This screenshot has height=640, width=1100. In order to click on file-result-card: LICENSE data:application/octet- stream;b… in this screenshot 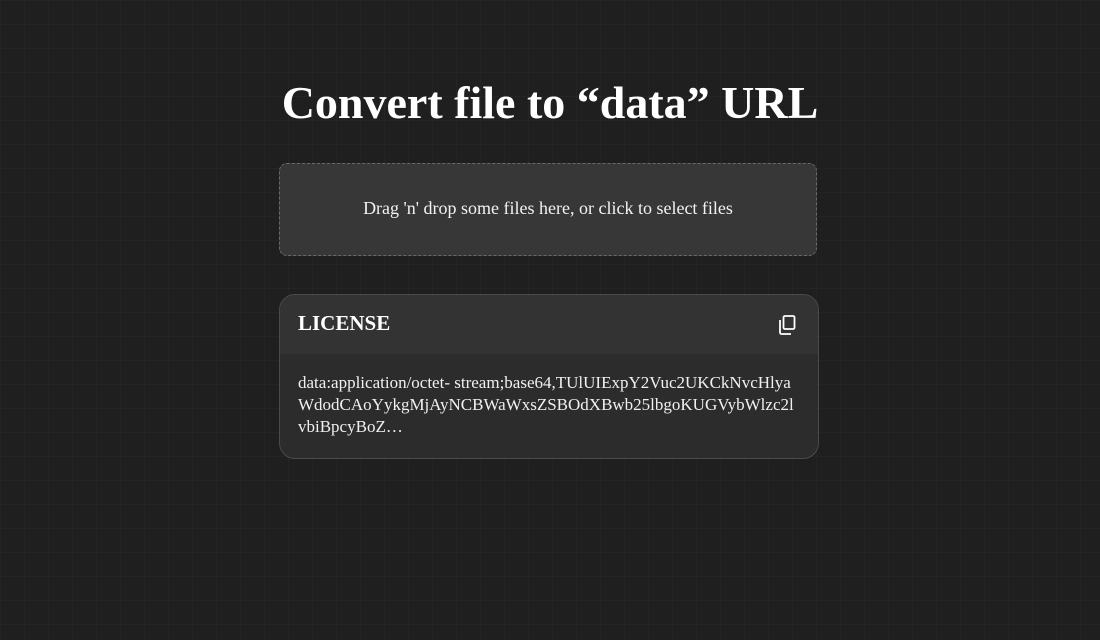, I will do `click(549, 376)`.